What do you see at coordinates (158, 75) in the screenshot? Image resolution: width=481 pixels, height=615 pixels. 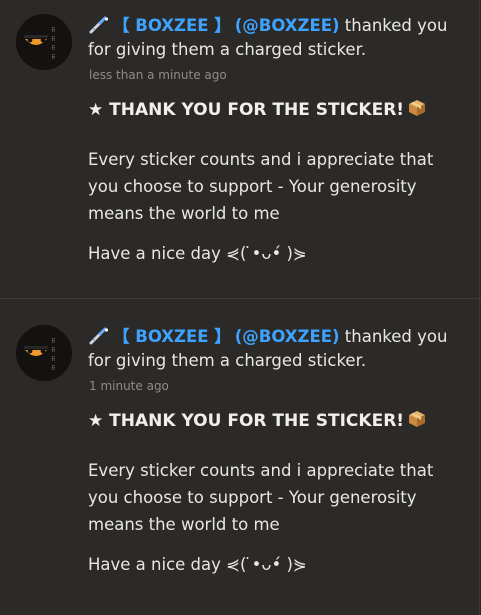 I see `timestamp: less than a minute ago` at bounding box center [158, 75].